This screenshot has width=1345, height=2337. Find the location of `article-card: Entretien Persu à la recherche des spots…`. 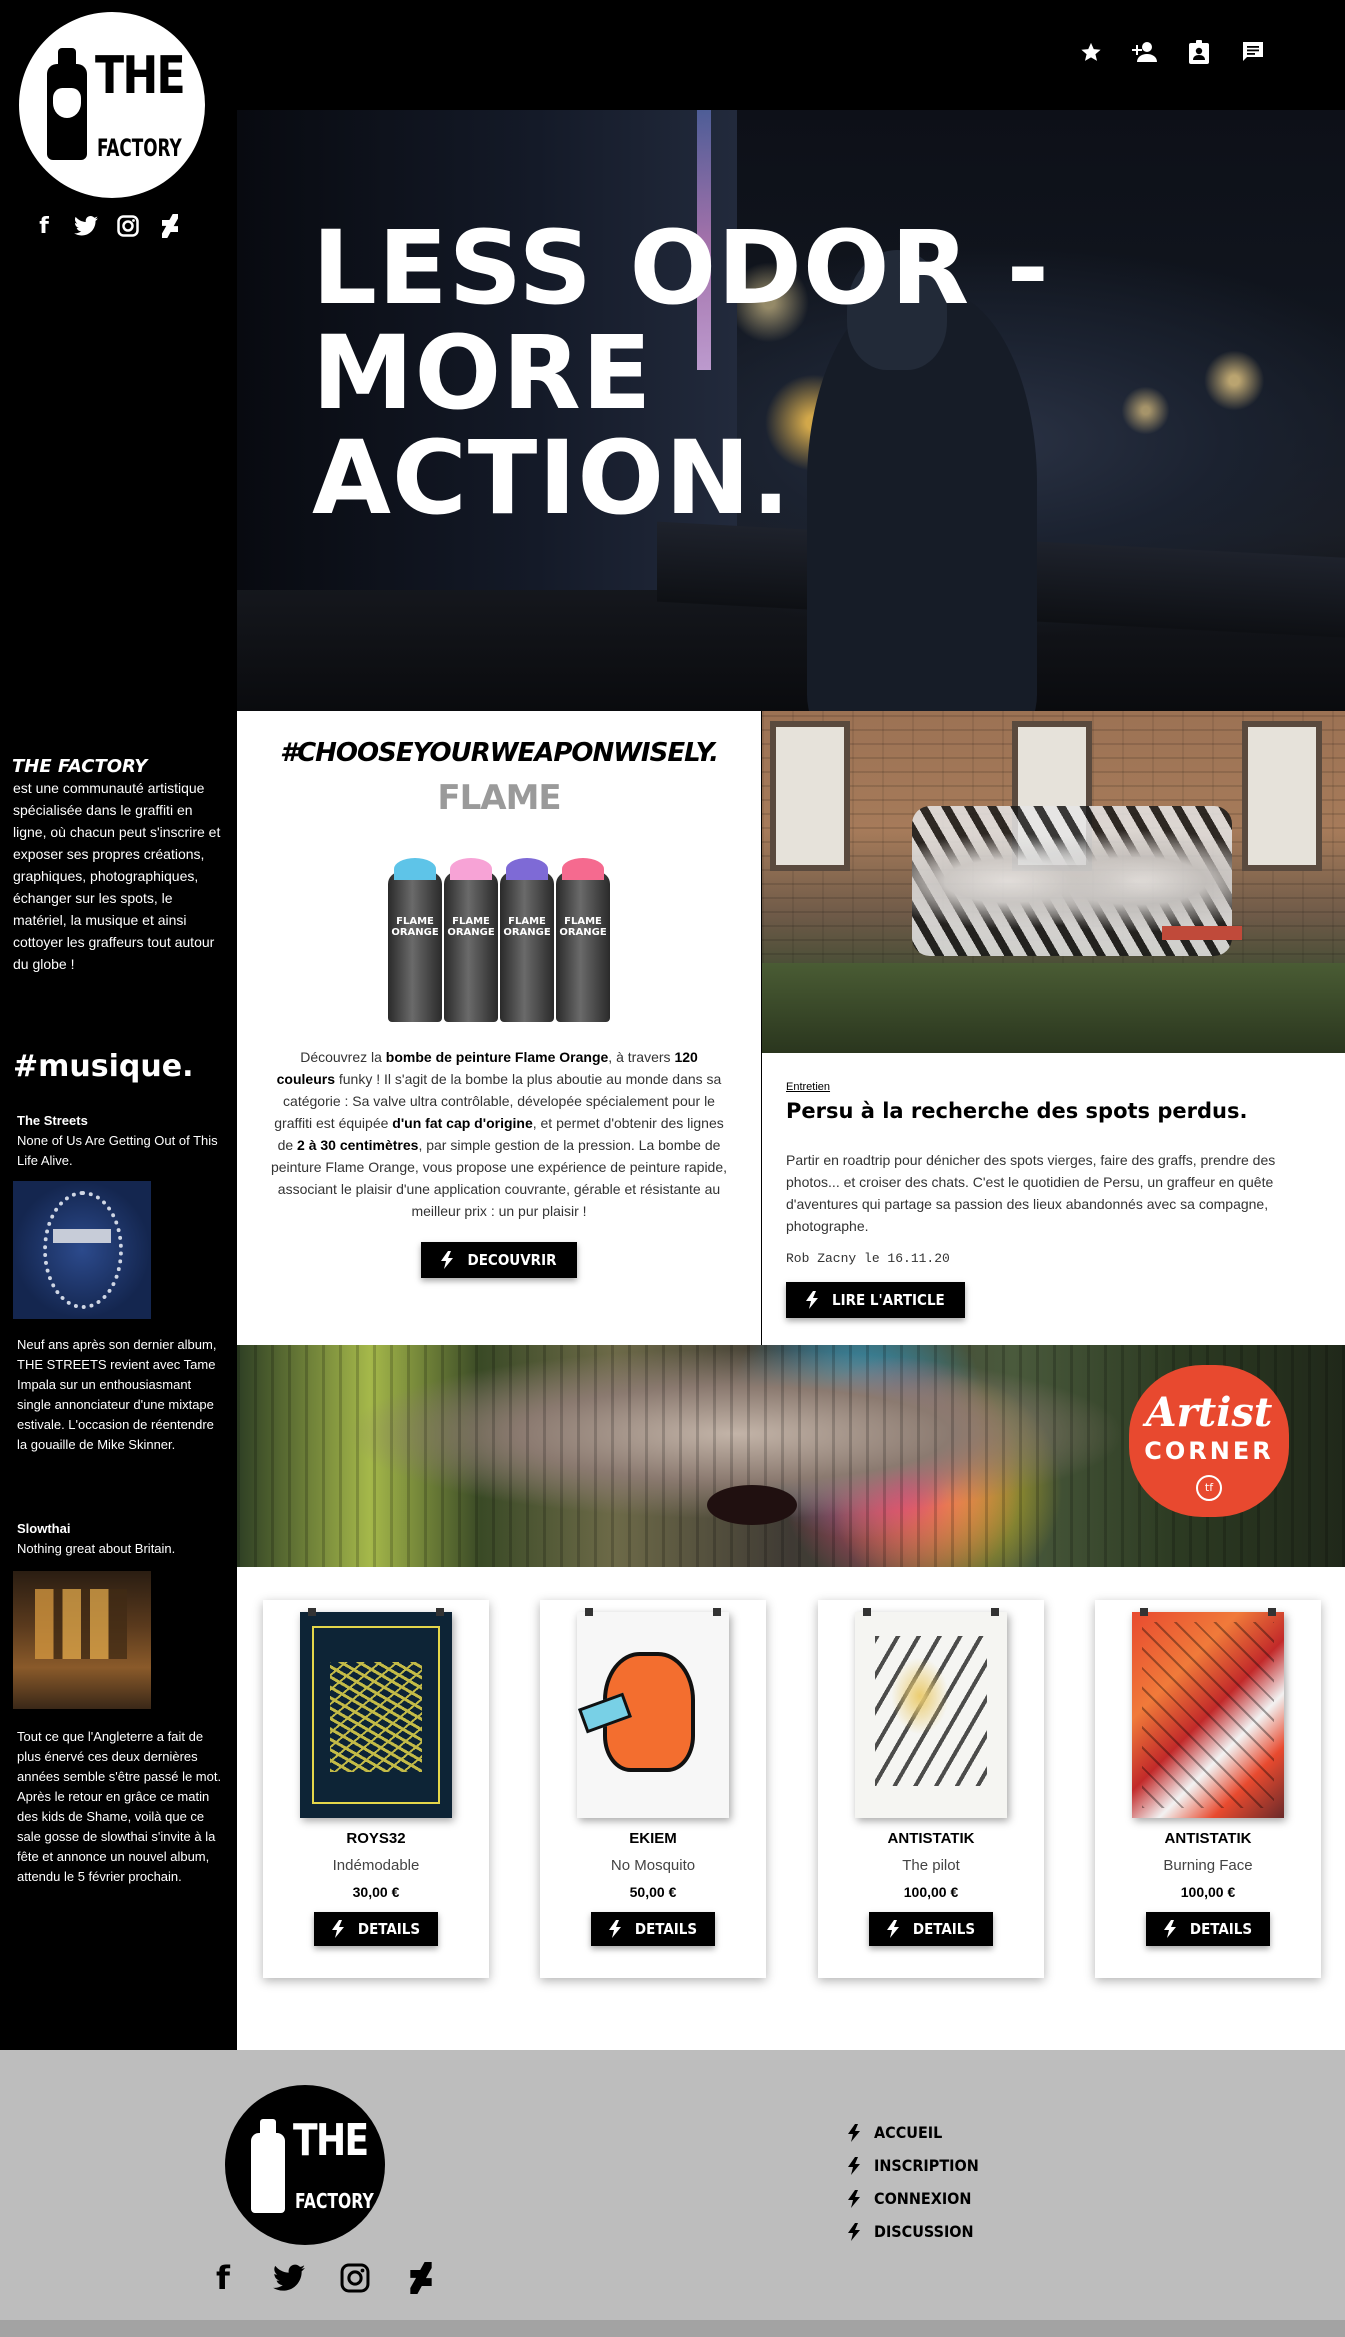

article-card: Entretien Persu à la recherche des spots… is located at coordinates (1053, 1028).